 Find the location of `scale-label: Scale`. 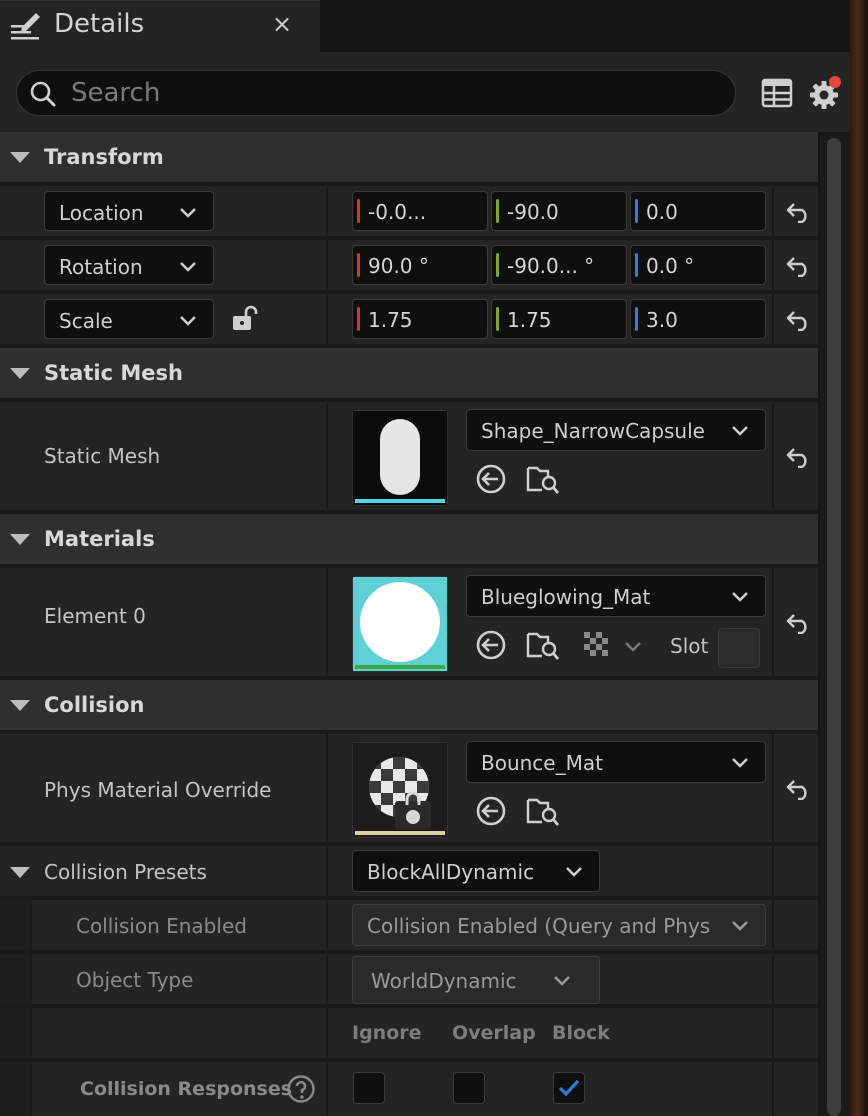

scale-label: Scale is located at coordinates (86, 321).